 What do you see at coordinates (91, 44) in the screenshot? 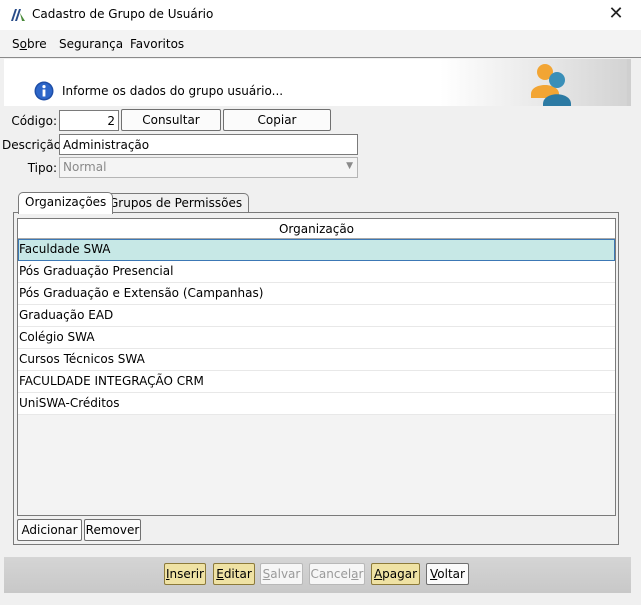
I see `menu-seguranca: Segurança` at bounding box center [91, 44].